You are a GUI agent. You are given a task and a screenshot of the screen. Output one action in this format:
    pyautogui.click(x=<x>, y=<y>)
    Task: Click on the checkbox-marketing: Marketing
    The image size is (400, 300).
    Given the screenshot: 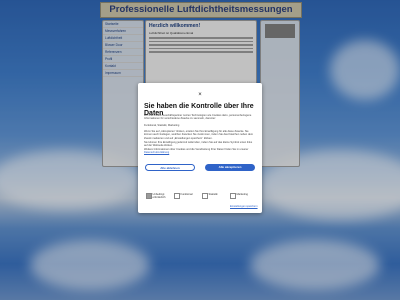 What is the action you would take?
    pyautogui.click(x=240, y=196)
    